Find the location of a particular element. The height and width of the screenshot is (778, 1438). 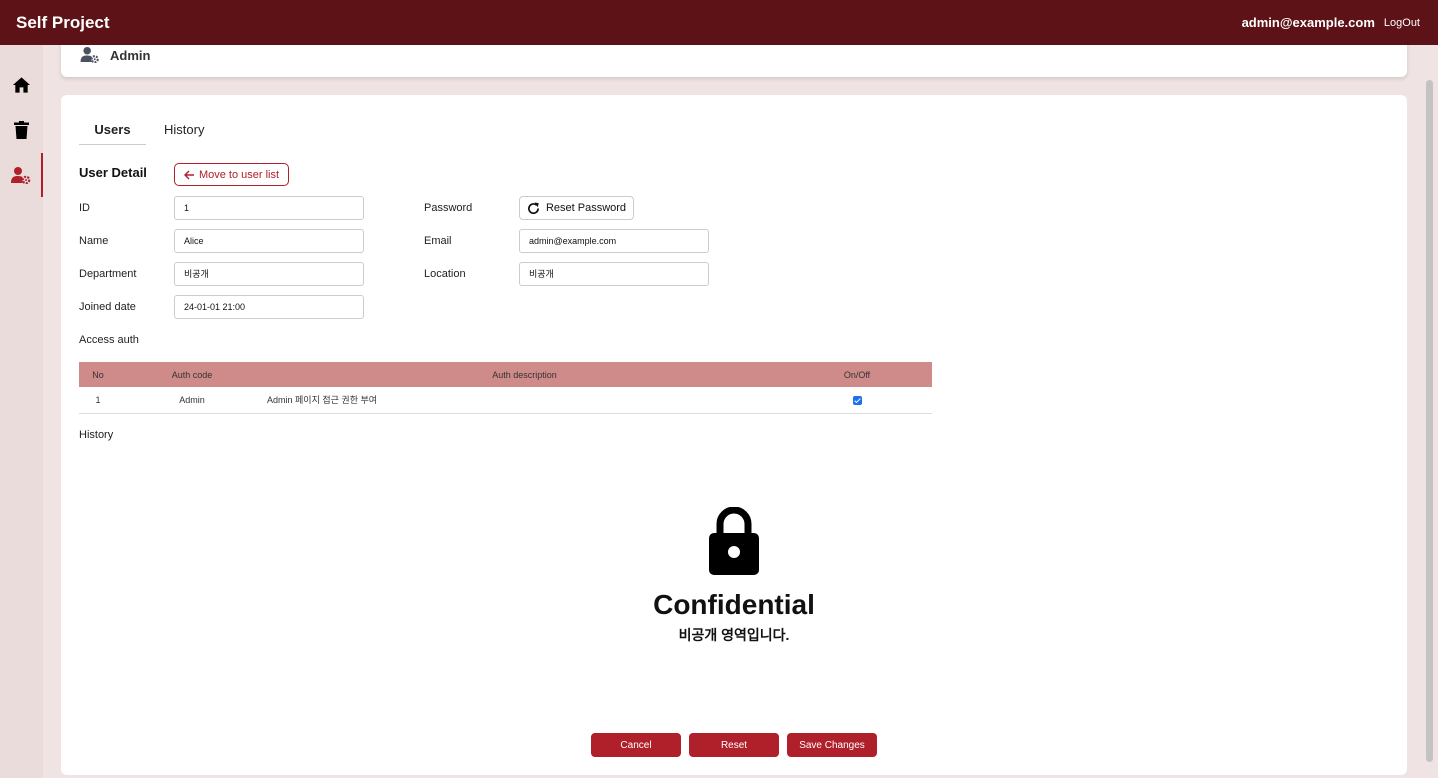

scrollbar-thumb is located at coordinates (1429, 421).